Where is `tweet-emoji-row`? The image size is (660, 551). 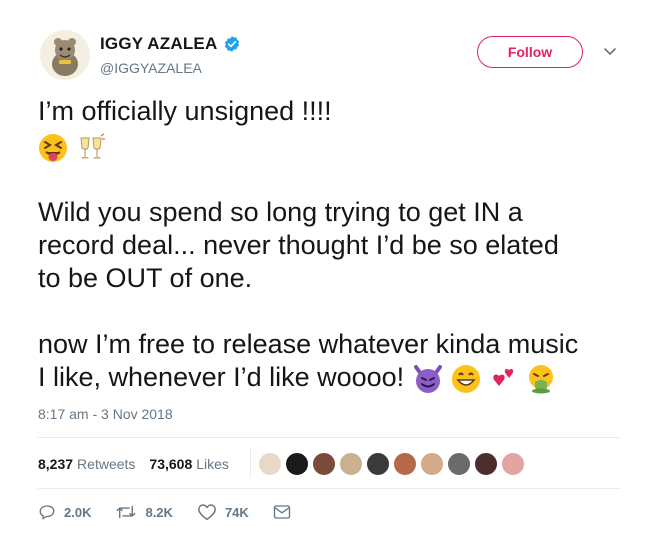
tweet-emoji-row is located at coordinates (338, 146).